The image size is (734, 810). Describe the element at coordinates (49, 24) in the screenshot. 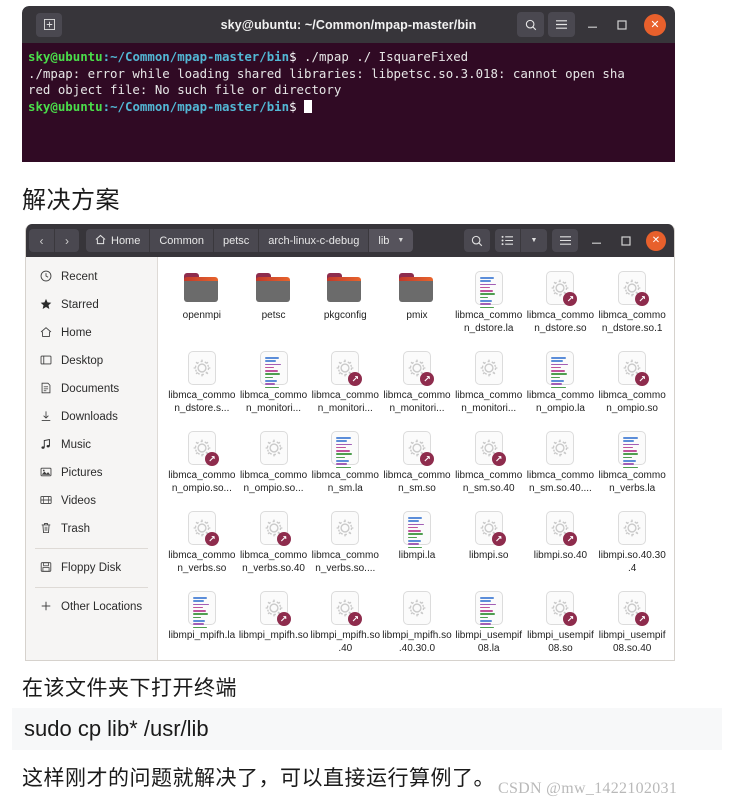

I see `new-tab-icon` at that location.